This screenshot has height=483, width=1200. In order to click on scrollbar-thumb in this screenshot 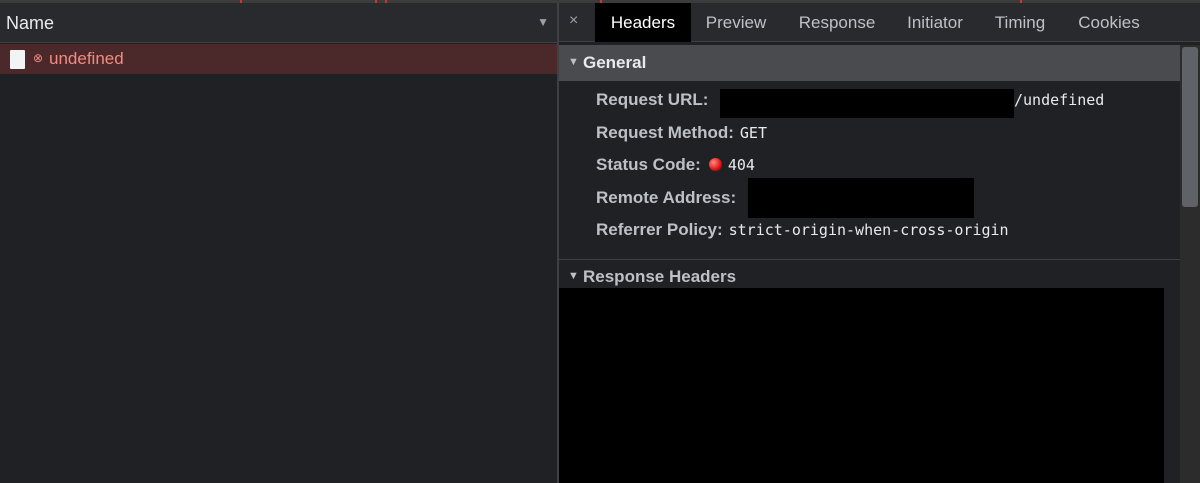, I will do `click(1190, 127)`.